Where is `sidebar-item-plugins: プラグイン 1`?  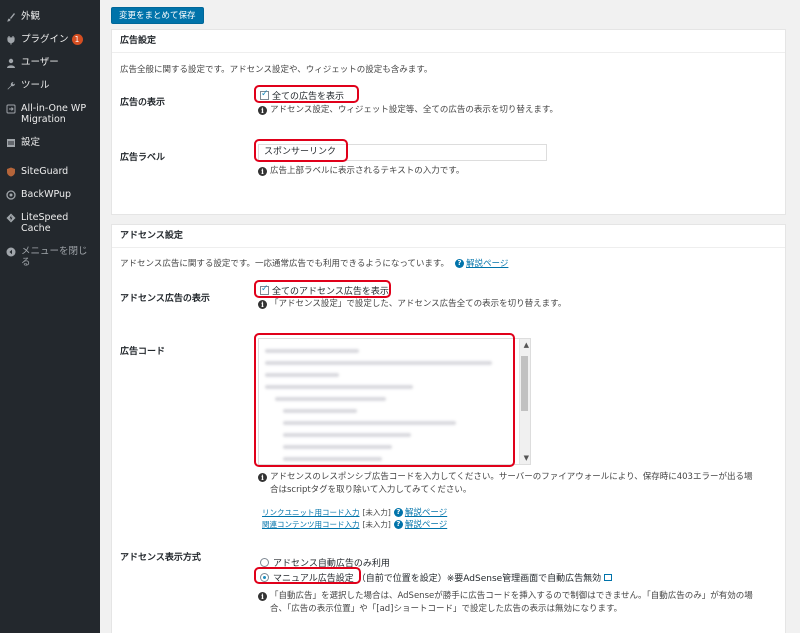 sidebar-item-plugins: プラグイン 1 is located at coordinates (50, 39).